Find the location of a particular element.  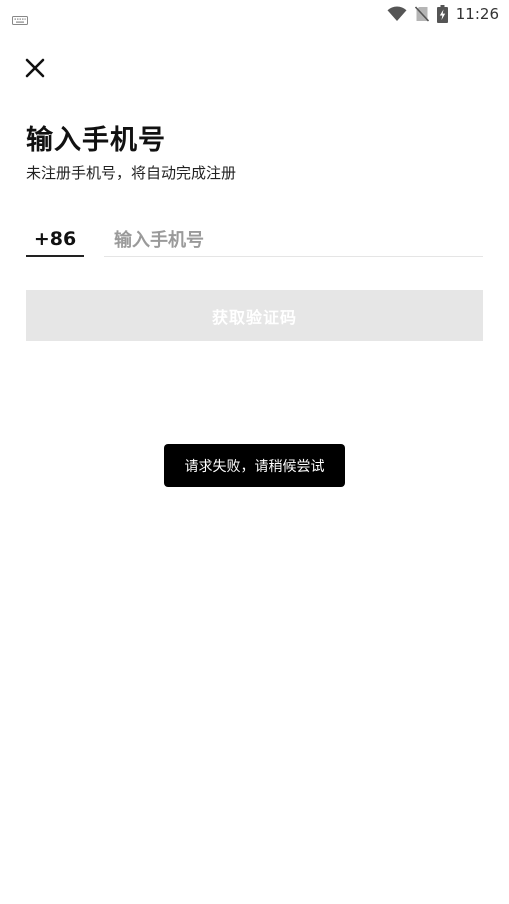

phone-number-input is located at coordinates (293, 240).